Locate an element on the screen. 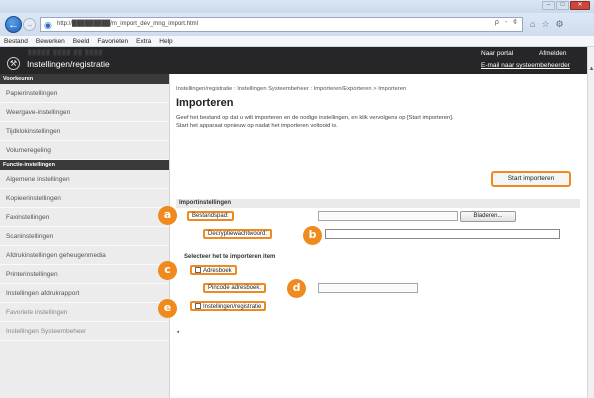  callout-marker-a: a is located at coordinates (167, 215).